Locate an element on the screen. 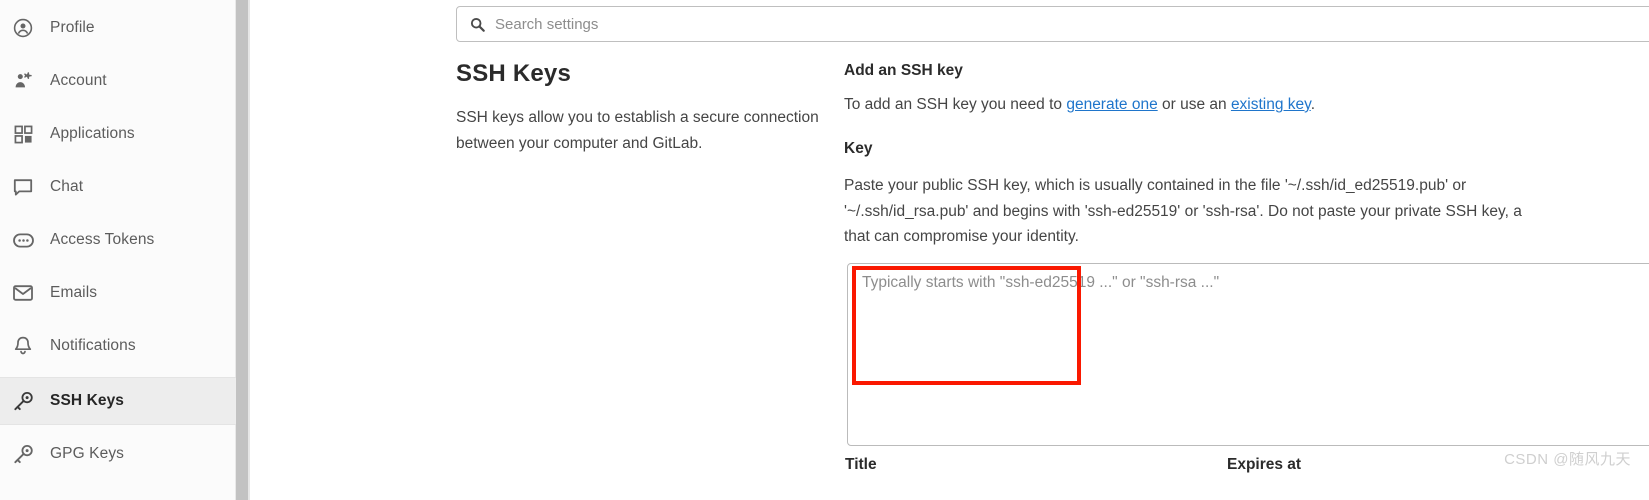 The width and height of the screenshot is (1649, 500). sidebar-scrollbar-thumb is located at coordinates (242, 250).